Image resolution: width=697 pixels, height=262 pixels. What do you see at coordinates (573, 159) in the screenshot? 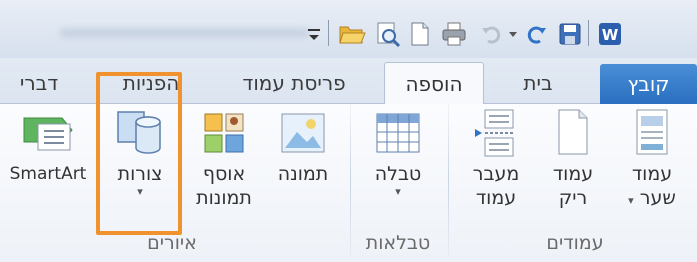
I see `blank-page-button: עמוד ריק` at bounding box center [573, 159].